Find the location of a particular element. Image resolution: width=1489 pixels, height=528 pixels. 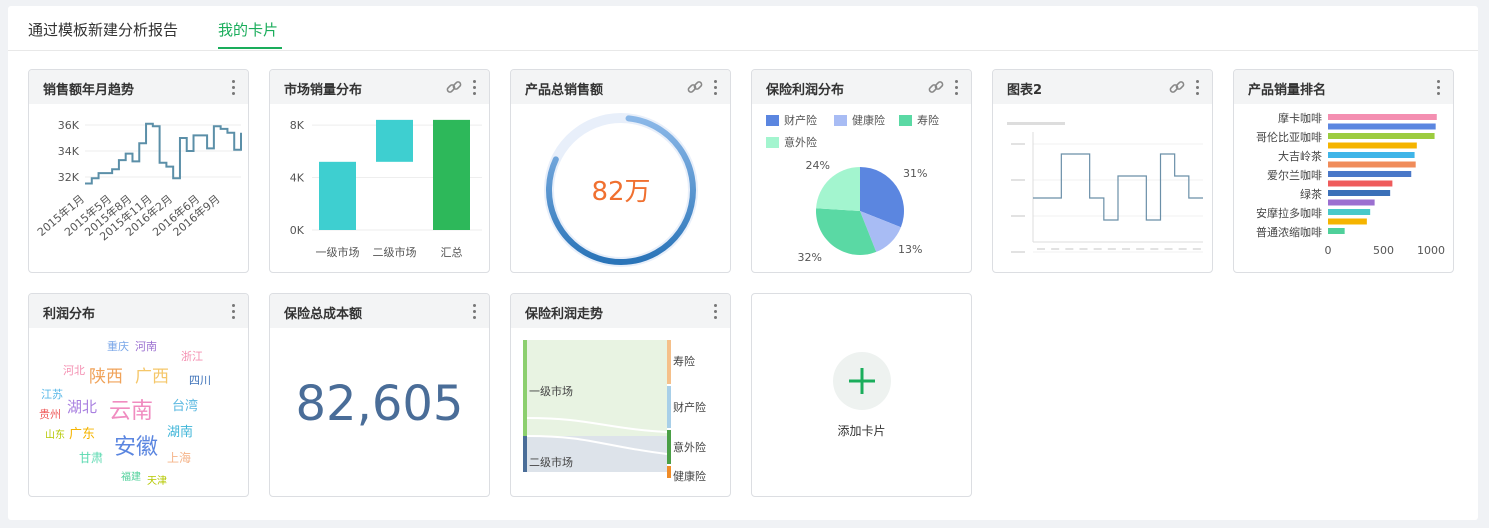

legend-label: 健康险 is located at coordinates (868, 120).